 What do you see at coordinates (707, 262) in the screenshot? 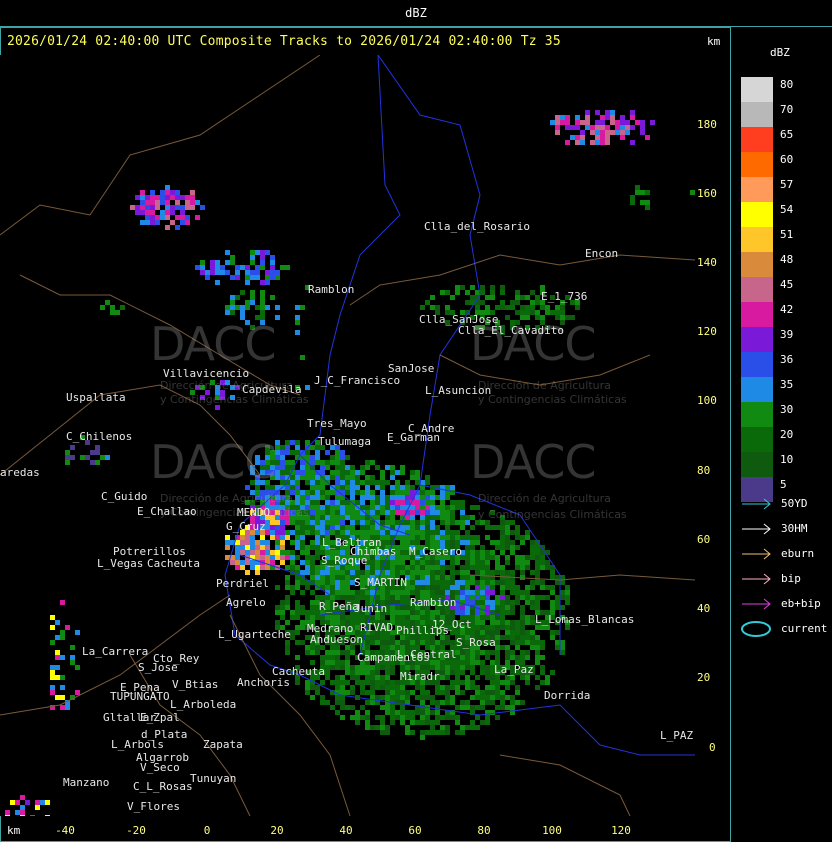
I see `y-tick-label: 140` at bounding box center [707, 262].